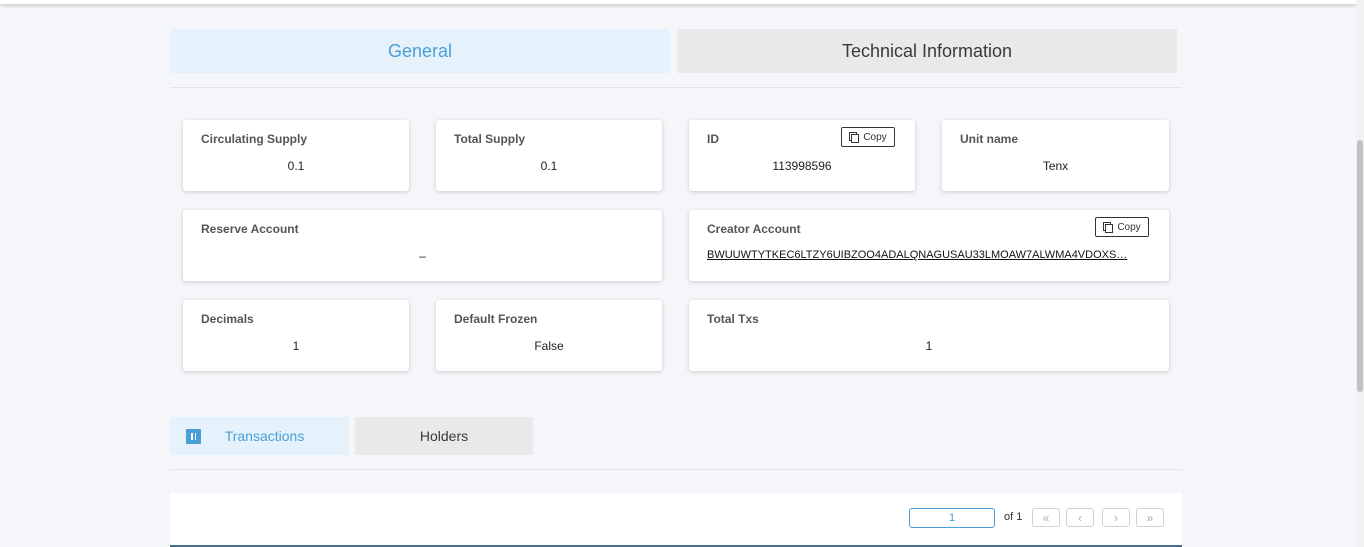 The height and width of the screenshot is (547, 1364). I want to click on double-chevron-right-icon: », so click(1150, 517).